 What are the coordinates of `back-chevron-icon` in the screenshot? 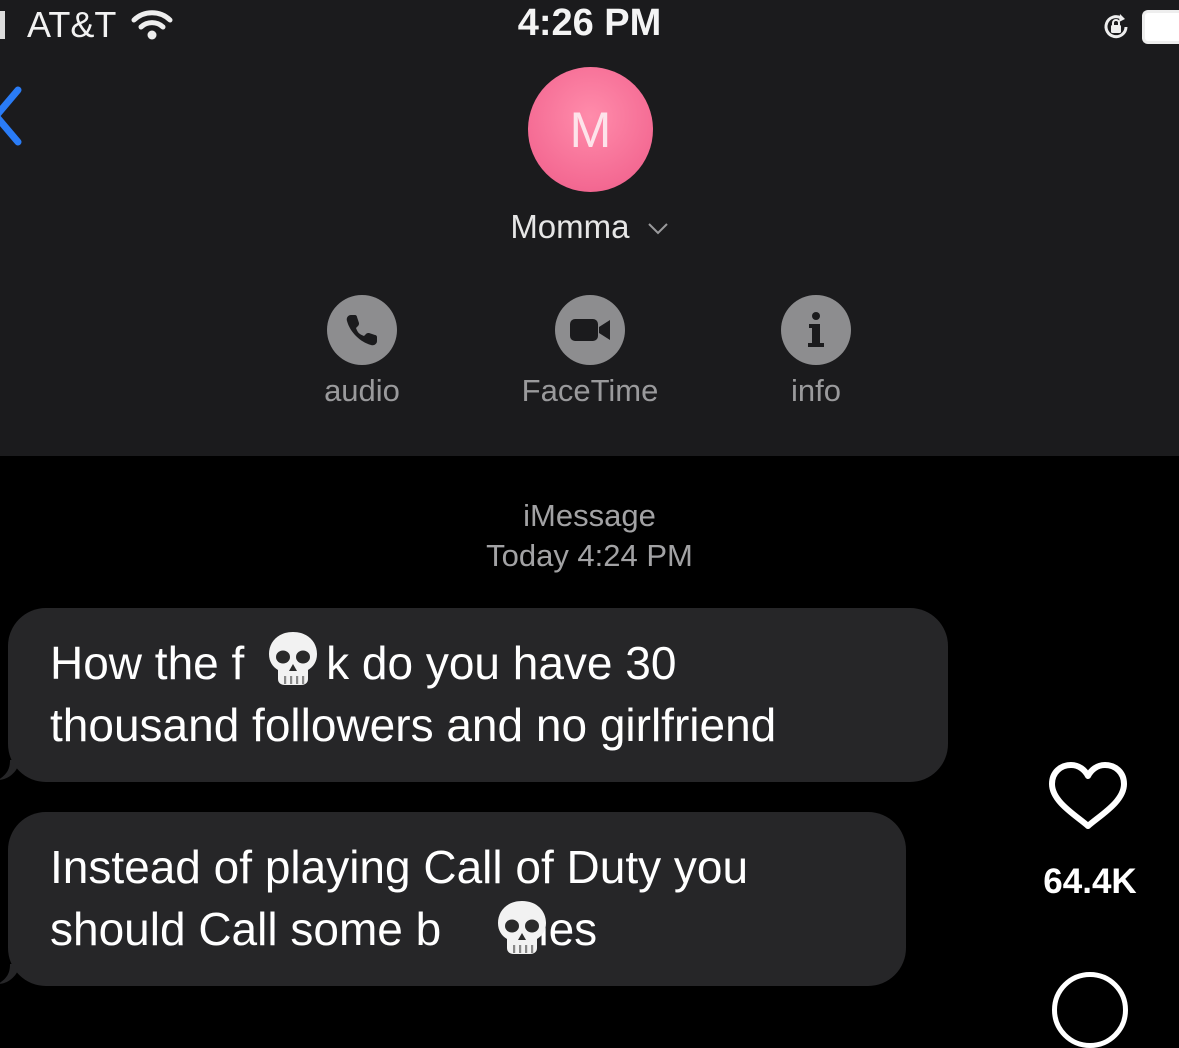 It's located at (15, 116).